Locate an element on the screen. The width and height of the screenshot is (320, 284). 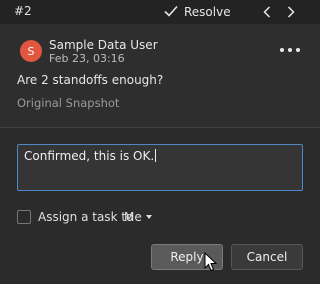
previous-comment-button is located at coordinates (267, 12).